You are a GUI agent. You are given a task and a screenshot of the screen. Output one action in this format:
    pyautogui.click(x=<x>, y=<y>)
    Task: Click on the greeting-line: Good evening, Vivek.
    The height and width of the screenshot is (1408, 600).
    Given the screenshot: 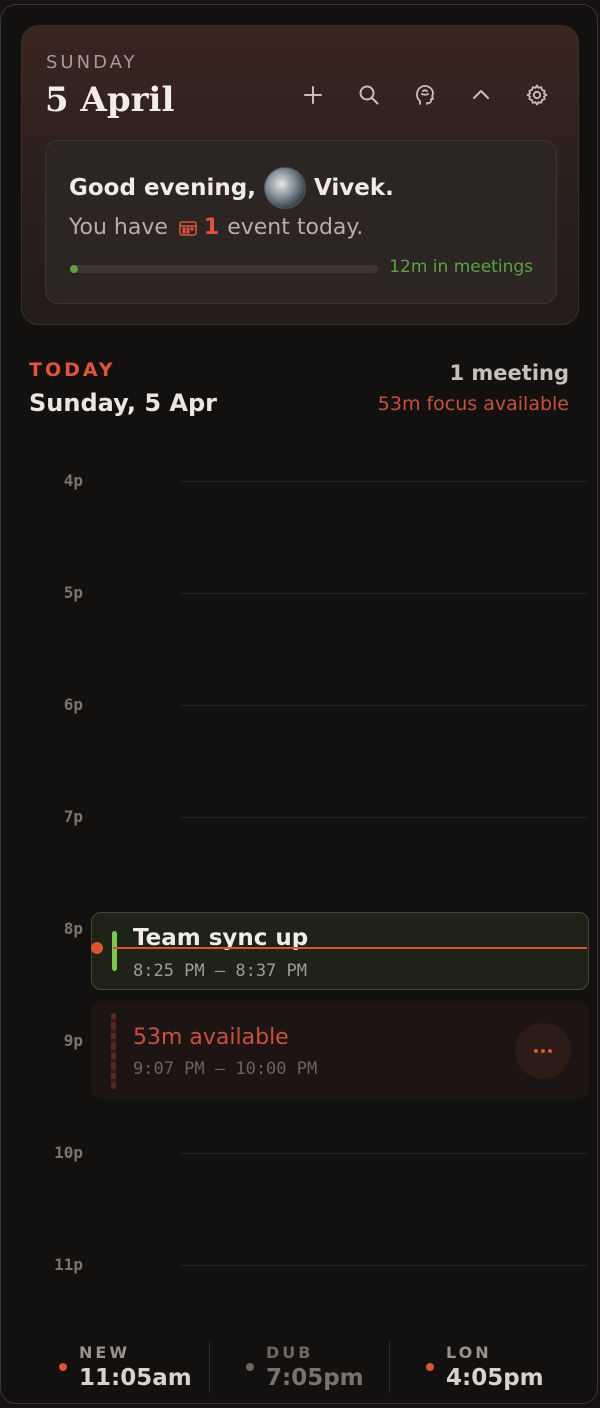 What is the action you would take?
    pyautogui.click(x=231, y=188)
    